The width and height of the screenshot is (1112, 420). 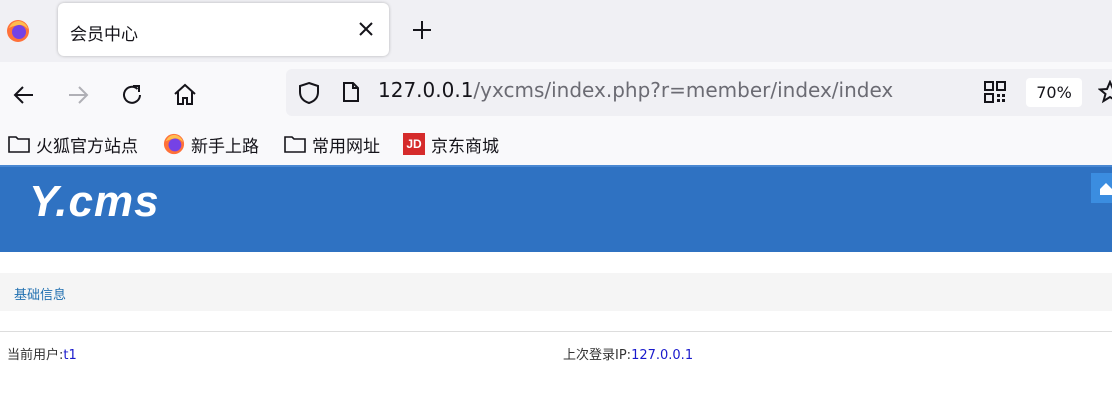 I want to click on last-login-label: 上次登录IP:, so click(x=597, y=355).